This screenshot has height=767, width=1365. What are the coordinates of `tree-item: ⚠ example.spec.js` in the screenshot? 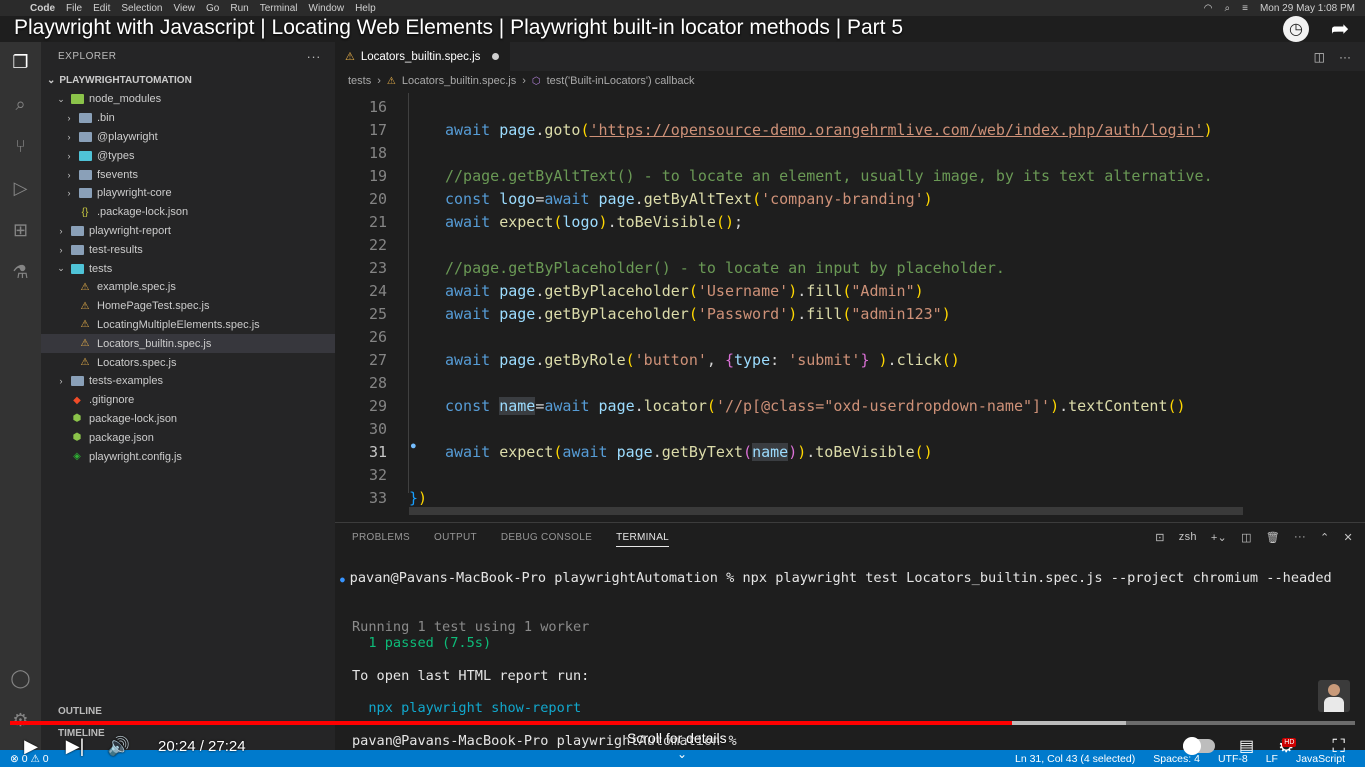 It's located at (188, 287).